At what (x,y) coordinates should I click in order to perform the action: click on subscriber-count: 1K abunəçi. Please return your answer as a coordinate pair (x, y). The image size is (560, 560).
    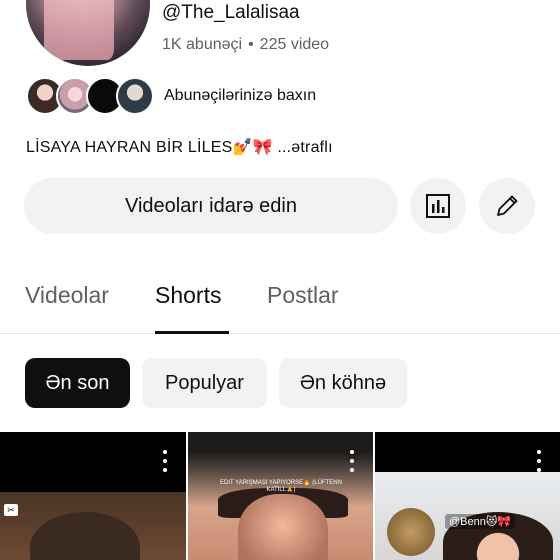
    Looking at the image, I should click on (202, 44).